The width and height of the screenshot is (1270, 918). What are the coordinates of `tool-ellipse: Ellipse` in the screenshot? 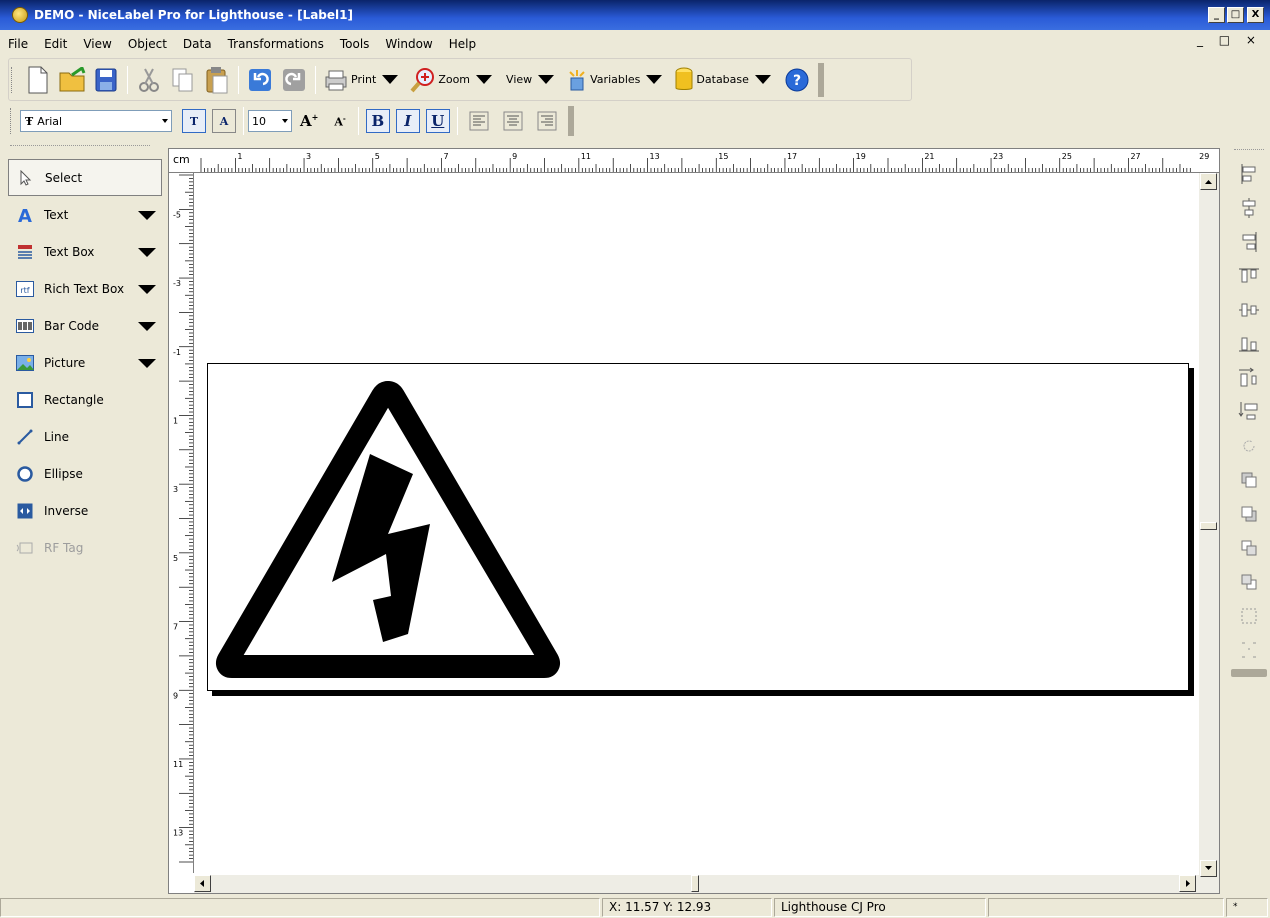 It's located at (85, 473).